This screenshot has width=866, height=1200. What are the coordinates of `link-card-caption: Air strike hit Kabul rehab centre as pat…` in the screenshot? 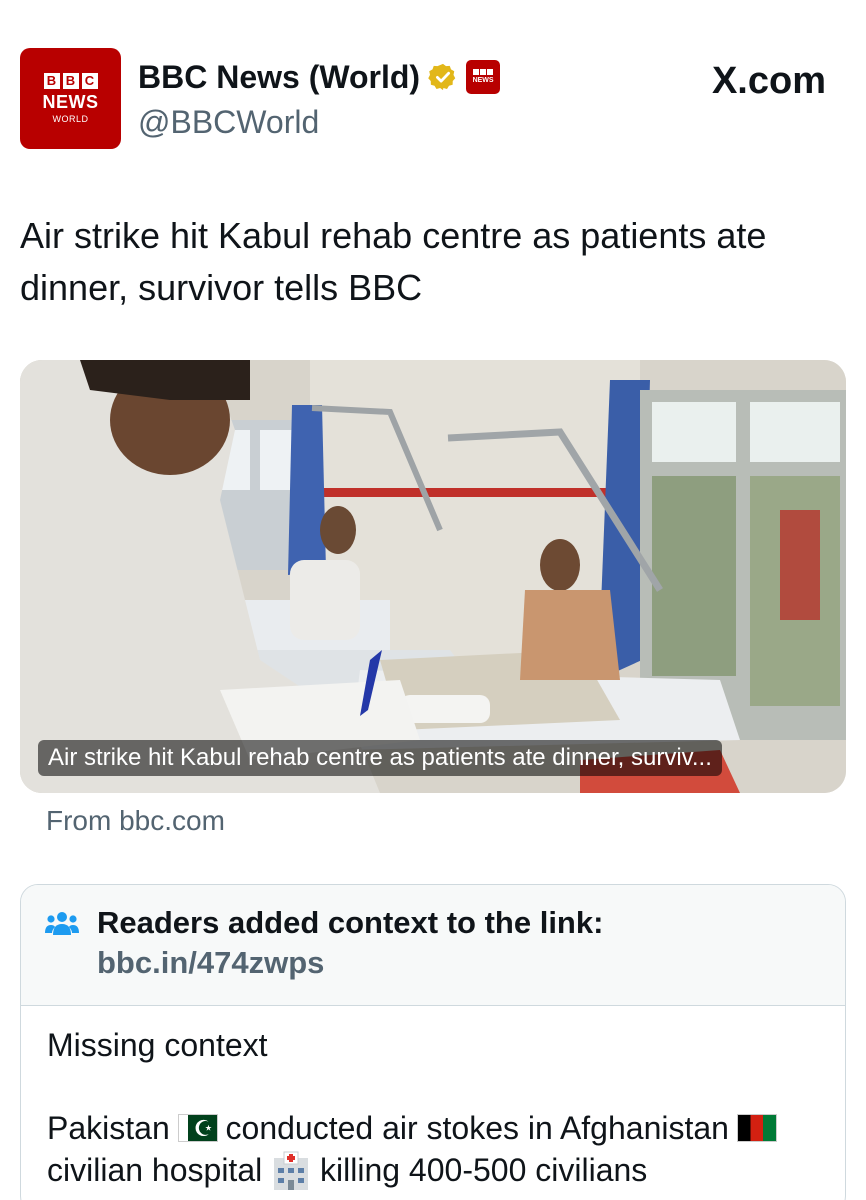 It's located at (380, 758).